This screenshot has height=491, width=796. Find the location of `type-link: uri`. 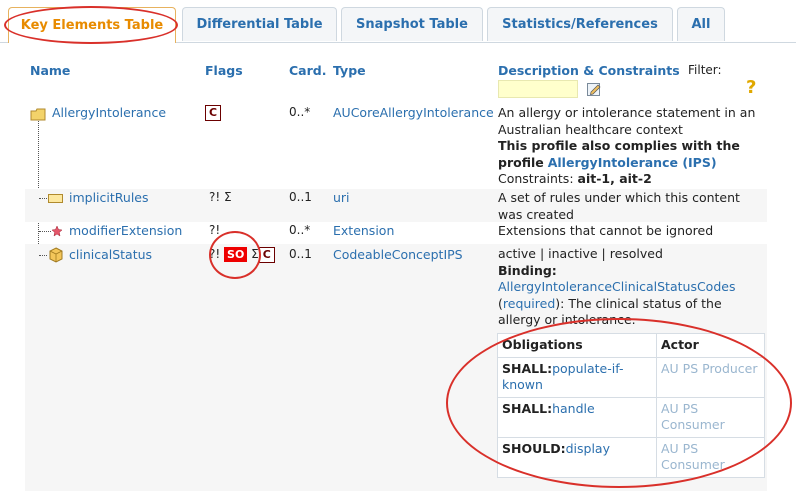

type-link: uri is located at coordinates (341, 197).